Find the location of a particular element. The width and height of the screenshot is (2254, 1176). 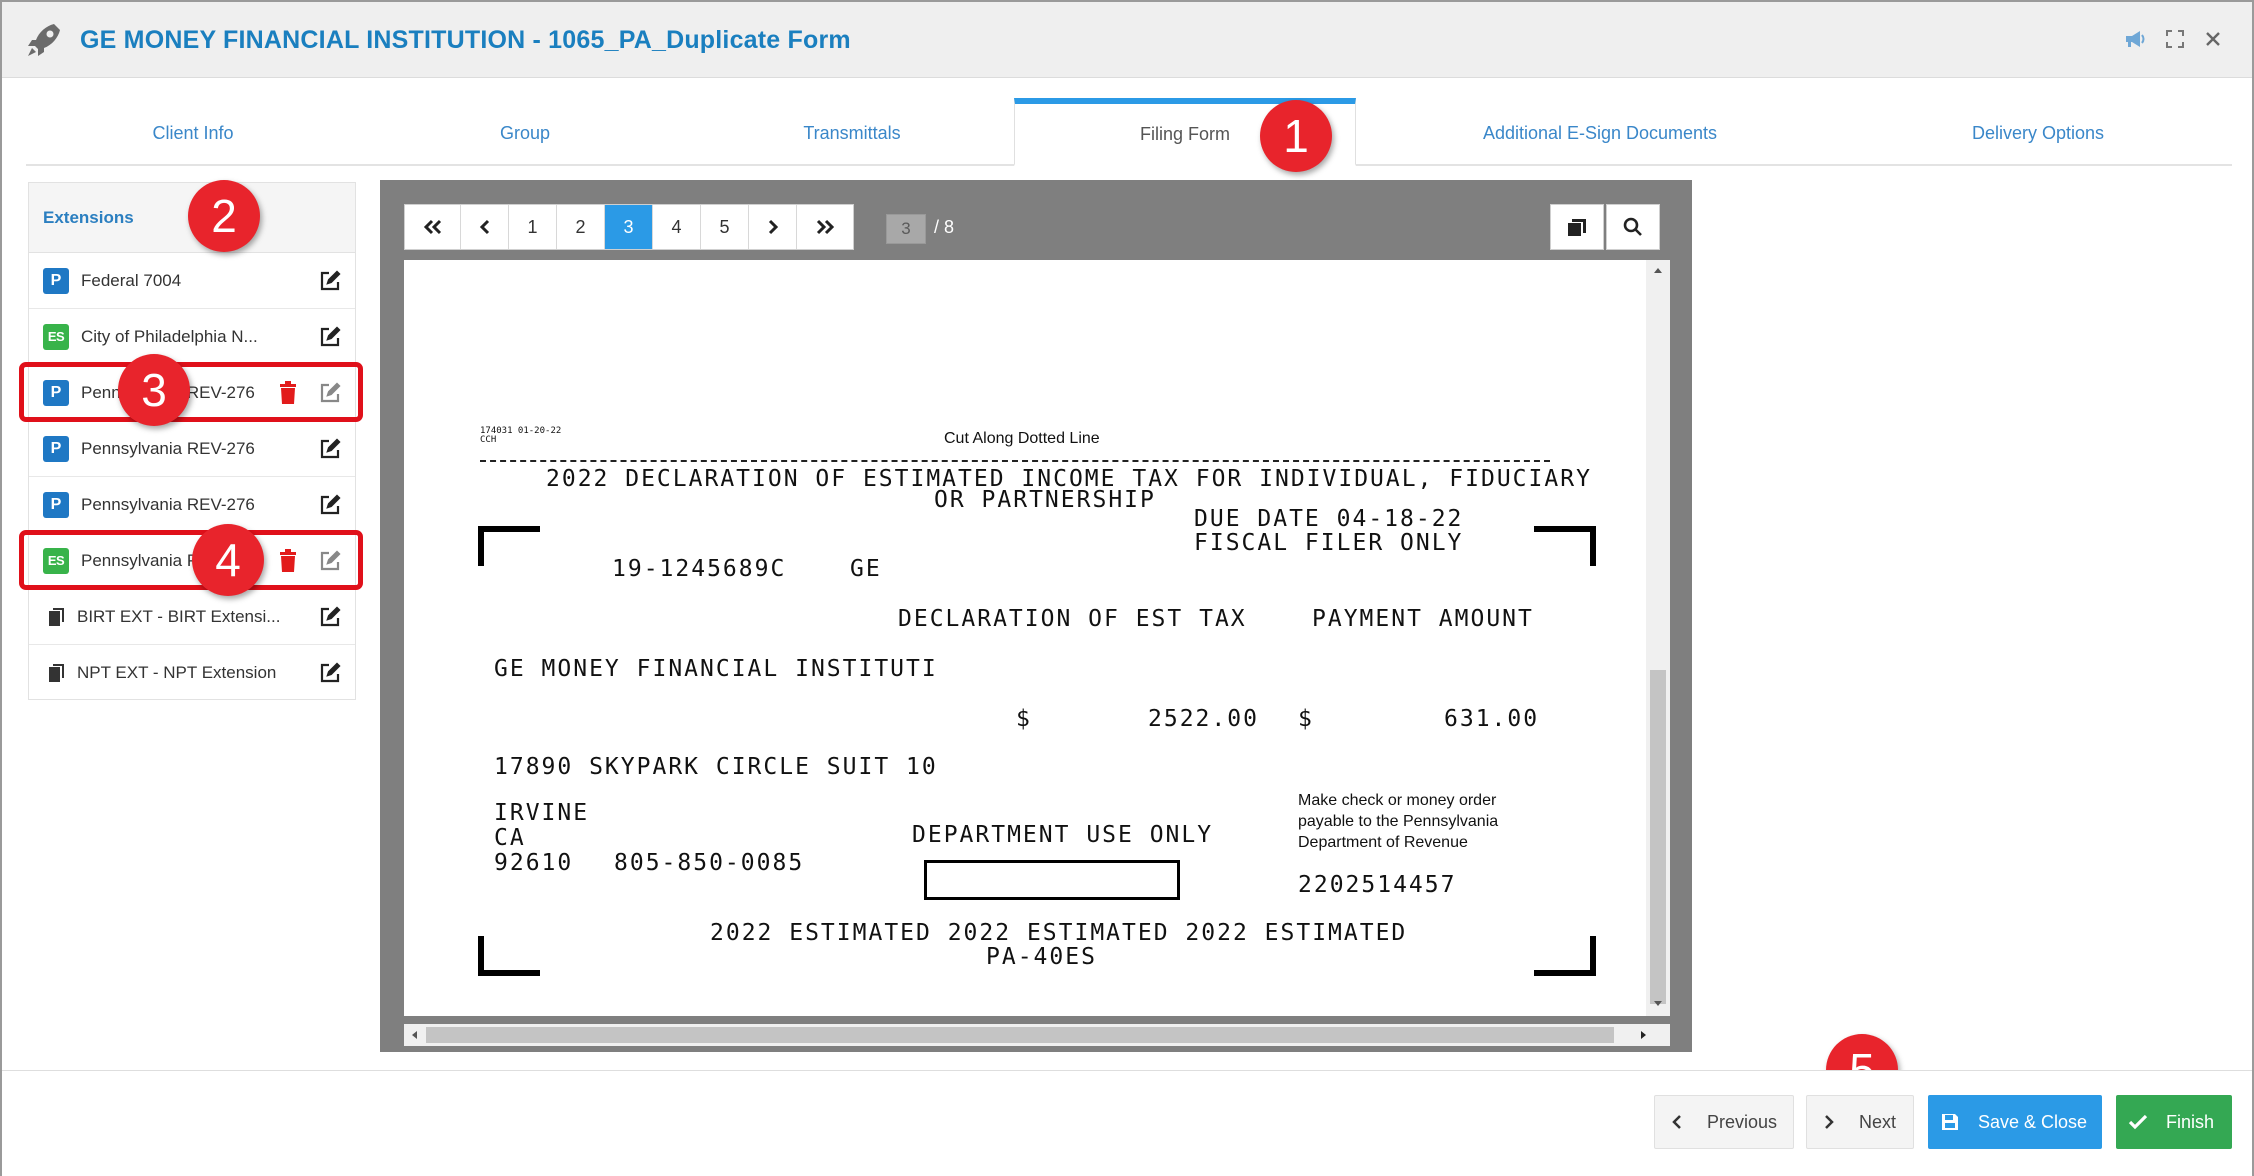

check-note: payable to the Pennsylvania is located at coordinates (1398, 821).